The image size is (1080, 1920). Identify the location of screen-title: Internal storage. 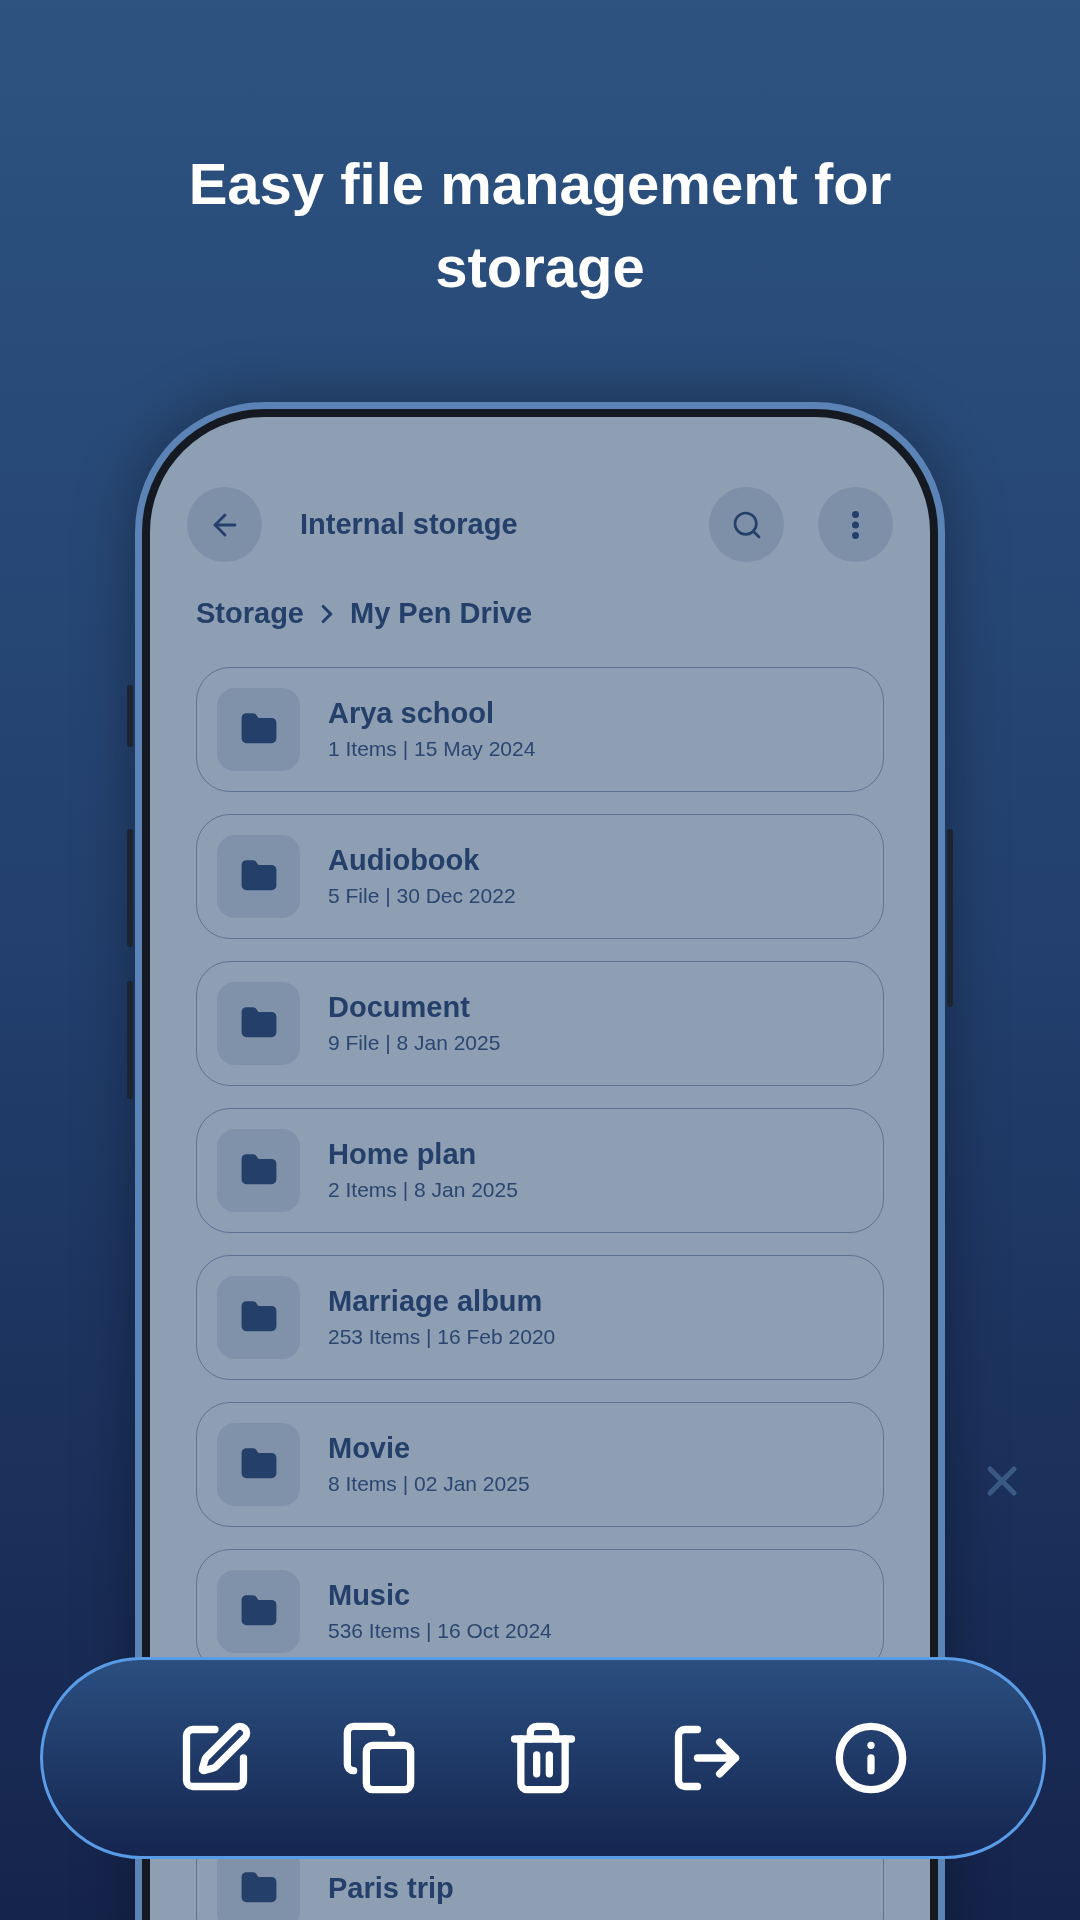
(409, 524).